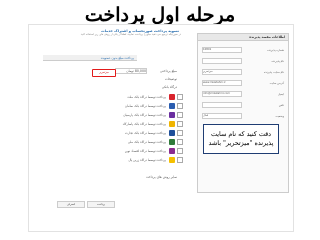 This screenshot has width=320, height=240. I want to click on panel-row-label: ایمیل, so click(280, 94).